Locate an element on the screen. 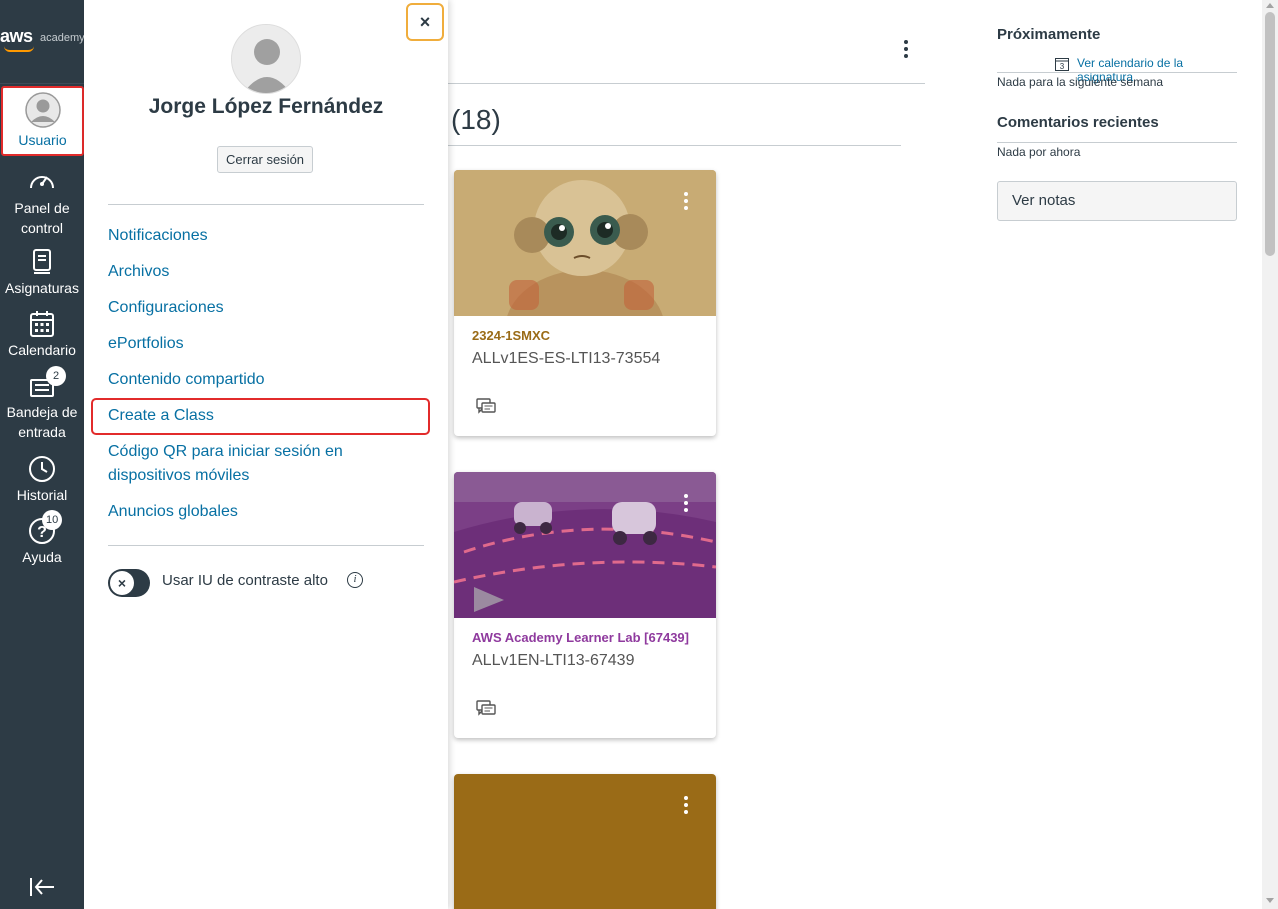 This screenshot has height=909, width=1278. help-badge: 10 is located at coordinates (52, 520).